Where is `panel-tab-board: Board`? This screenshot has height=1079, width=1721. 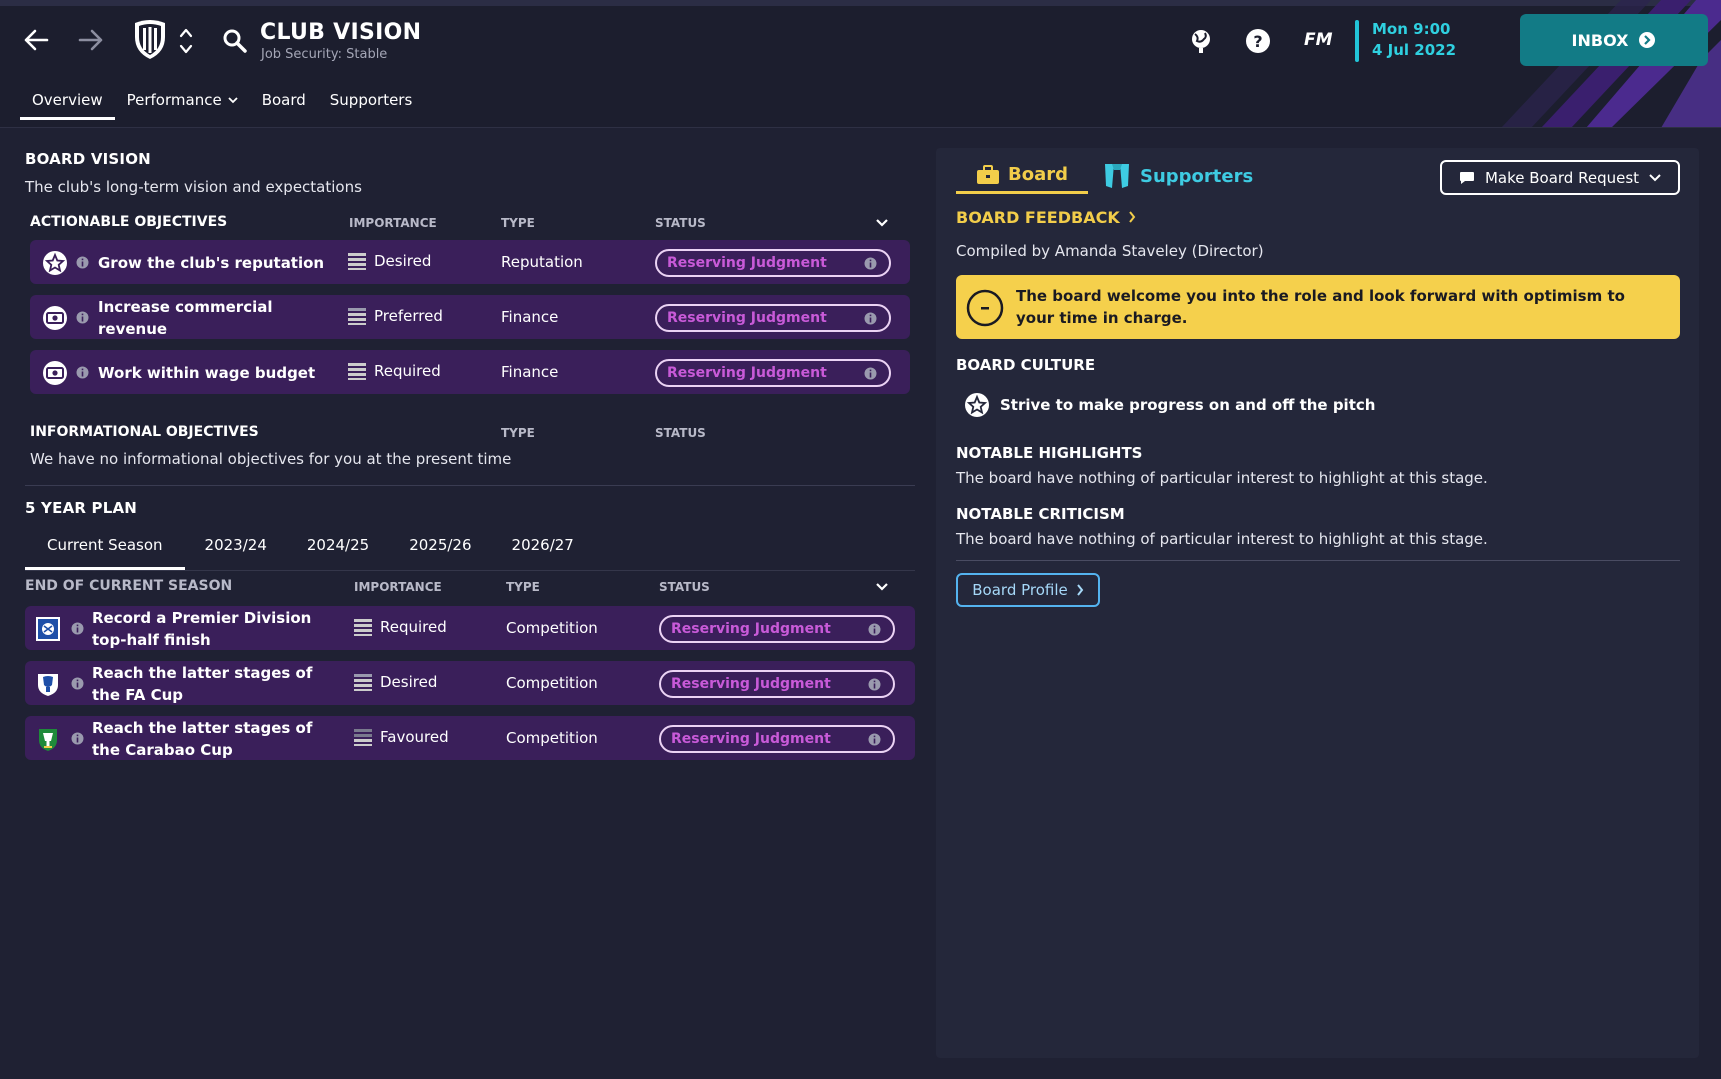
panel-tab-board: Board is located at coordinates (1022, 176).